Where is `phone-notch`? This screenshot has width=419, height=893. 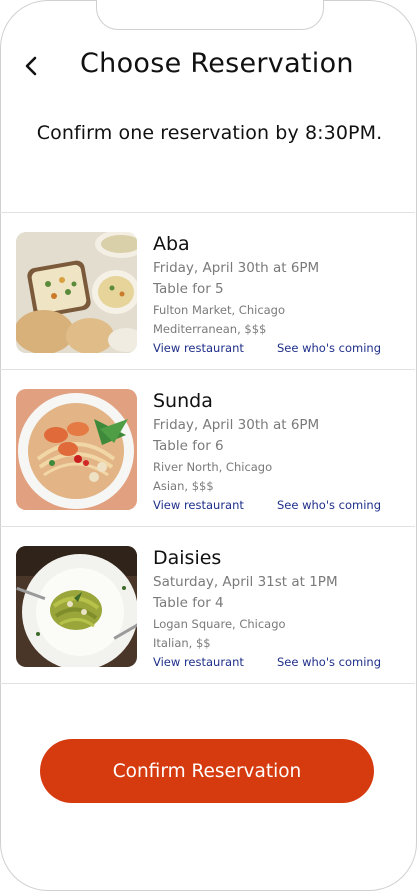 phone-notch is located at coordinates (210, 15).